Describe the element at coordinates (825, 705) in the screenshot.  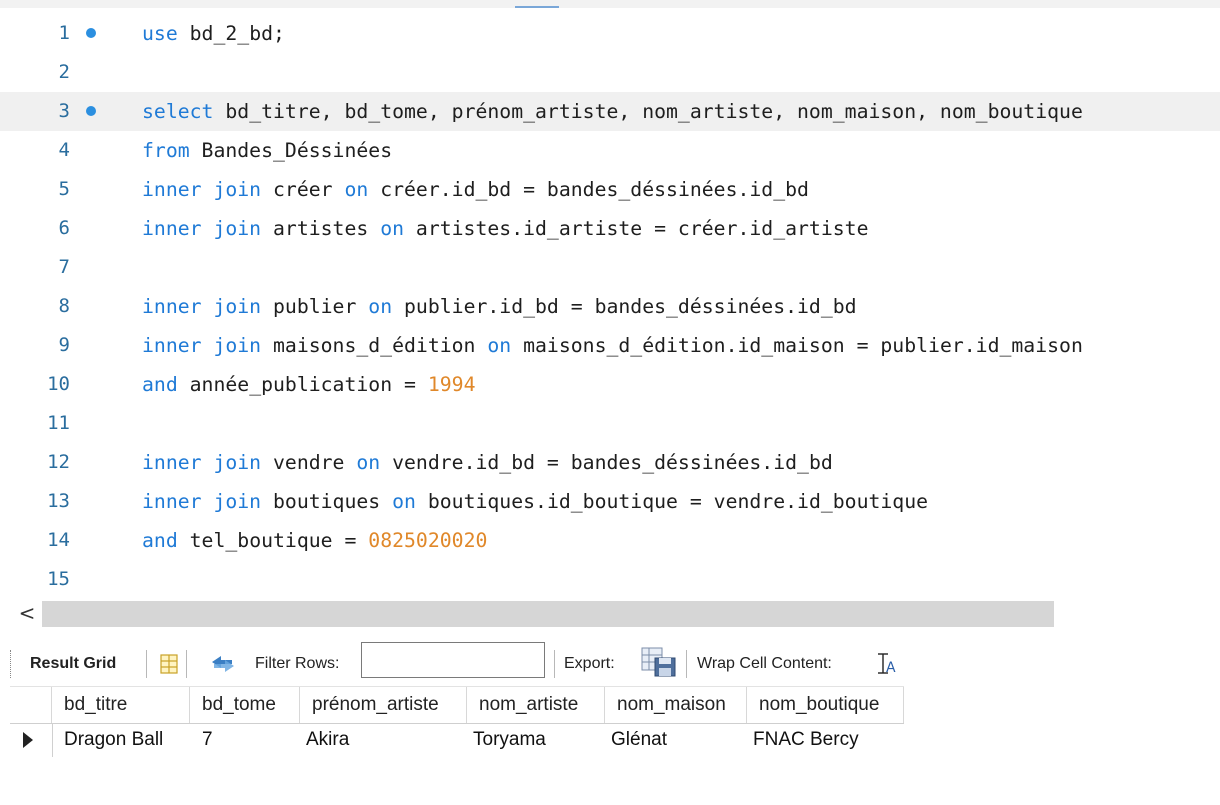
I see `column-header: nom_boutique` at that location.